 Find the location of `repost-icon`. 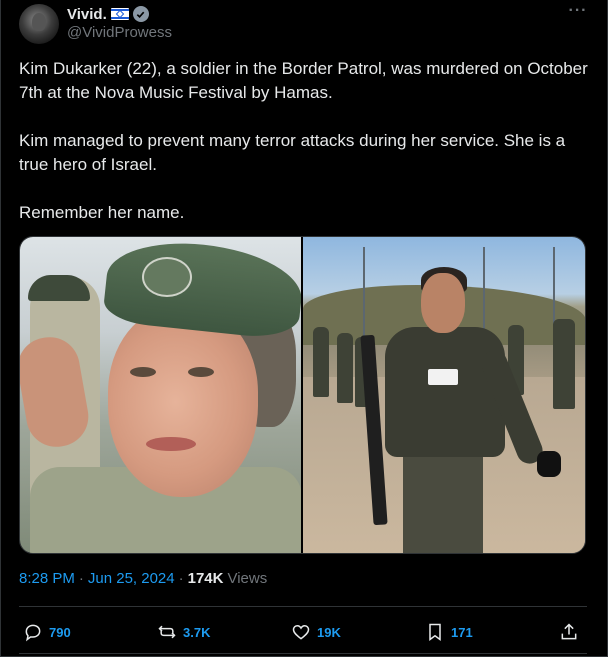

repost-icon is located at coordinates (167, 632).